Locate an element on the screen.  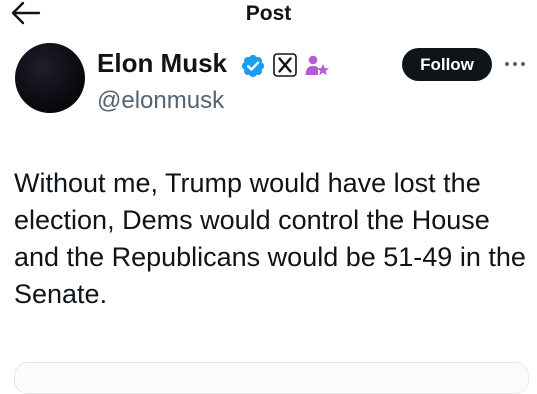
page-title: Post is located at coordinates (268, 13).